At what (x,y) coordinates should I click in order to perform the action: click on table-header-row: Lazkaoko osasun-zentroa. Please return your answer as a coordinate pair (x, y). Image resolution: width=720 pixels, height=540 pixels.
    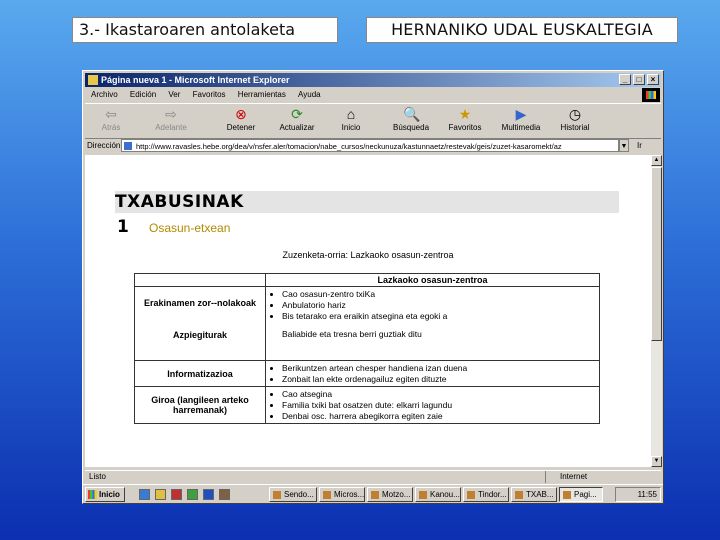
    Looking at the image, I should click on (367, 280).